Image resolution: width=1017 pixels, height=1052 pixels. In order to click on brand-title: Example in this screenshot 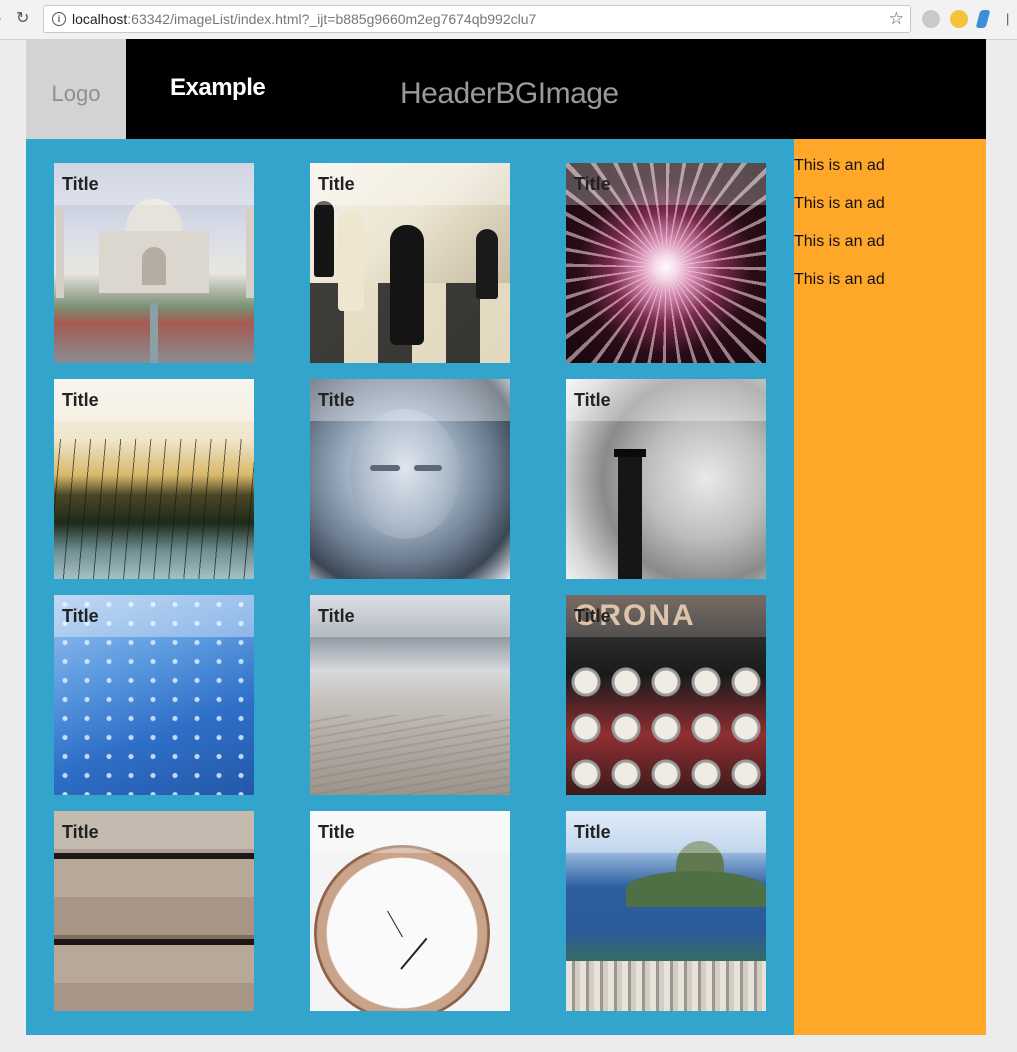, I will do `click(218, 88)`.